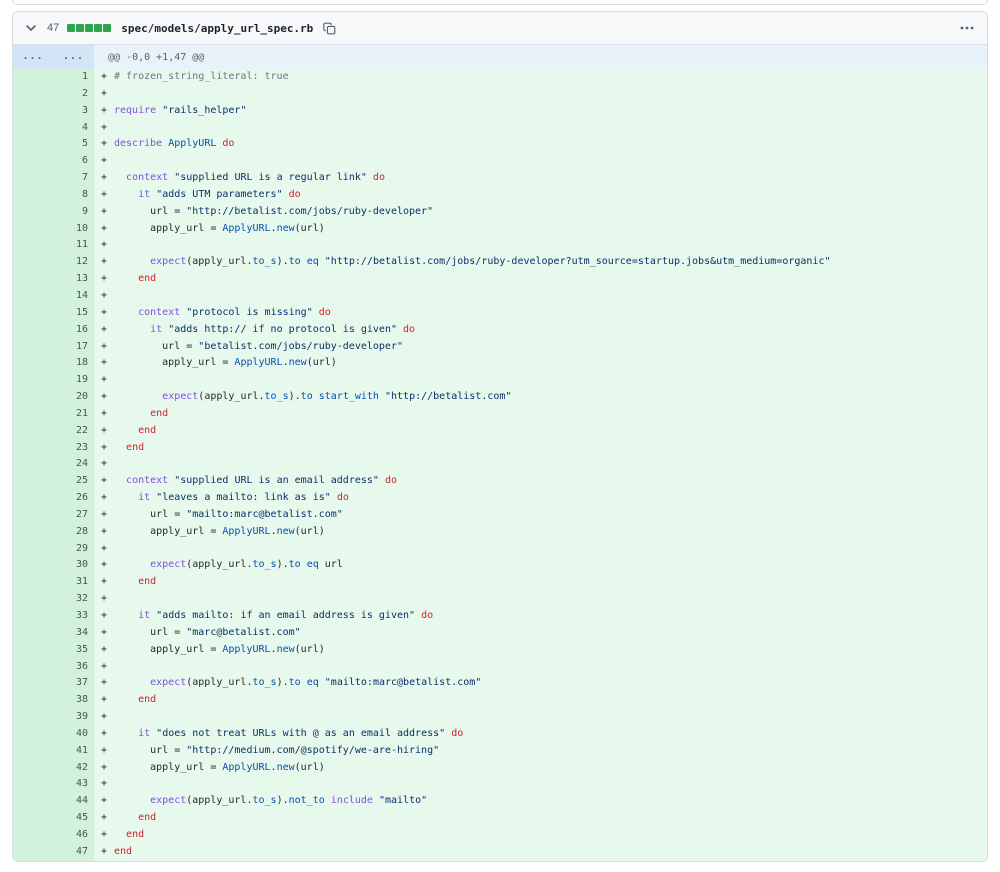 The image size is (1000, 872). What do you see at coordinates (73, 145) in the screenshot?
I see `new-line-number-cell: 5` at bounding box center [73, 145].